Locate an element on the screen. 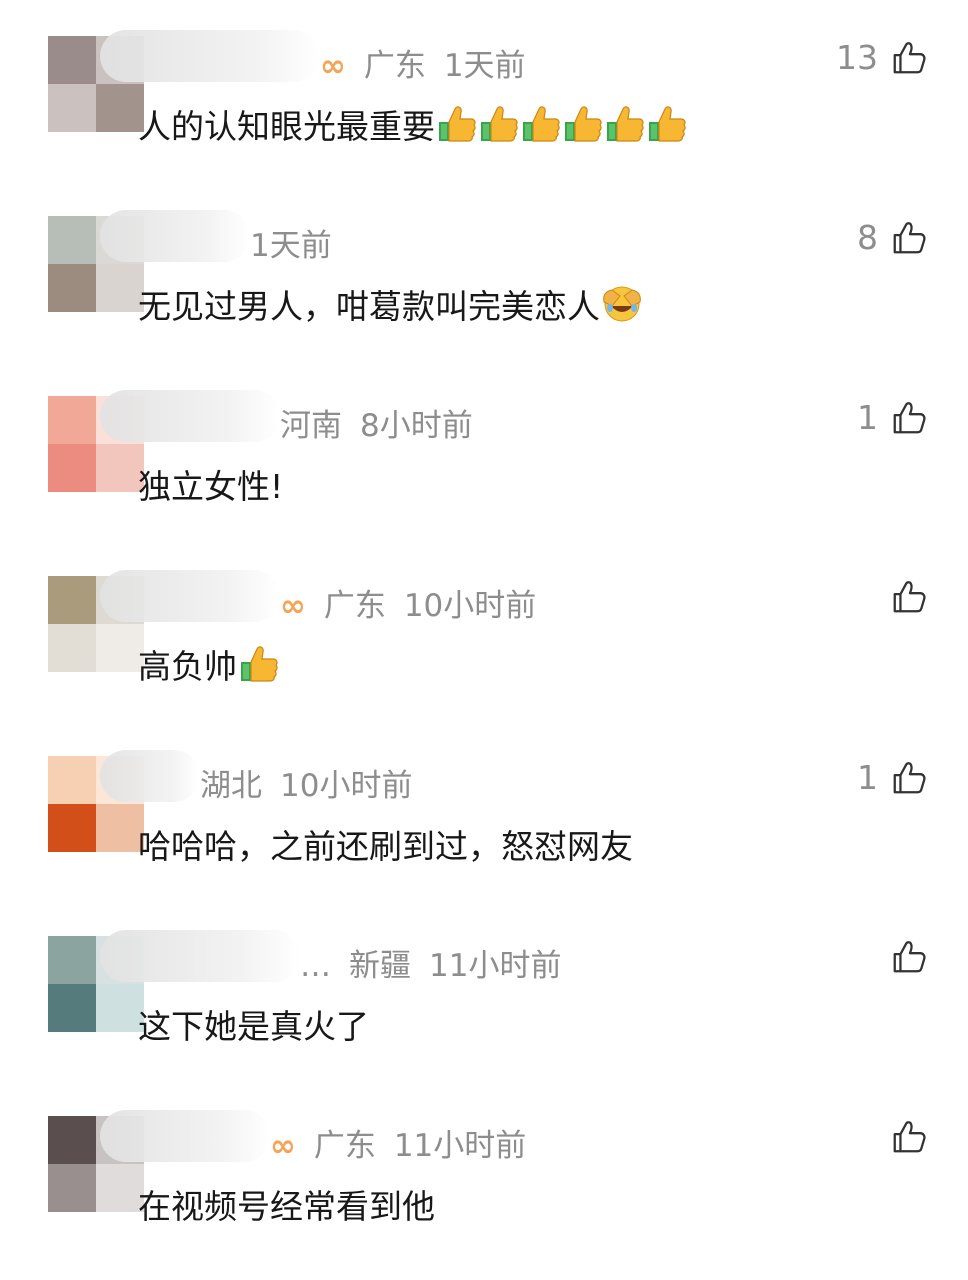  comment-region: 河南 is located at coordinates (311, 426).